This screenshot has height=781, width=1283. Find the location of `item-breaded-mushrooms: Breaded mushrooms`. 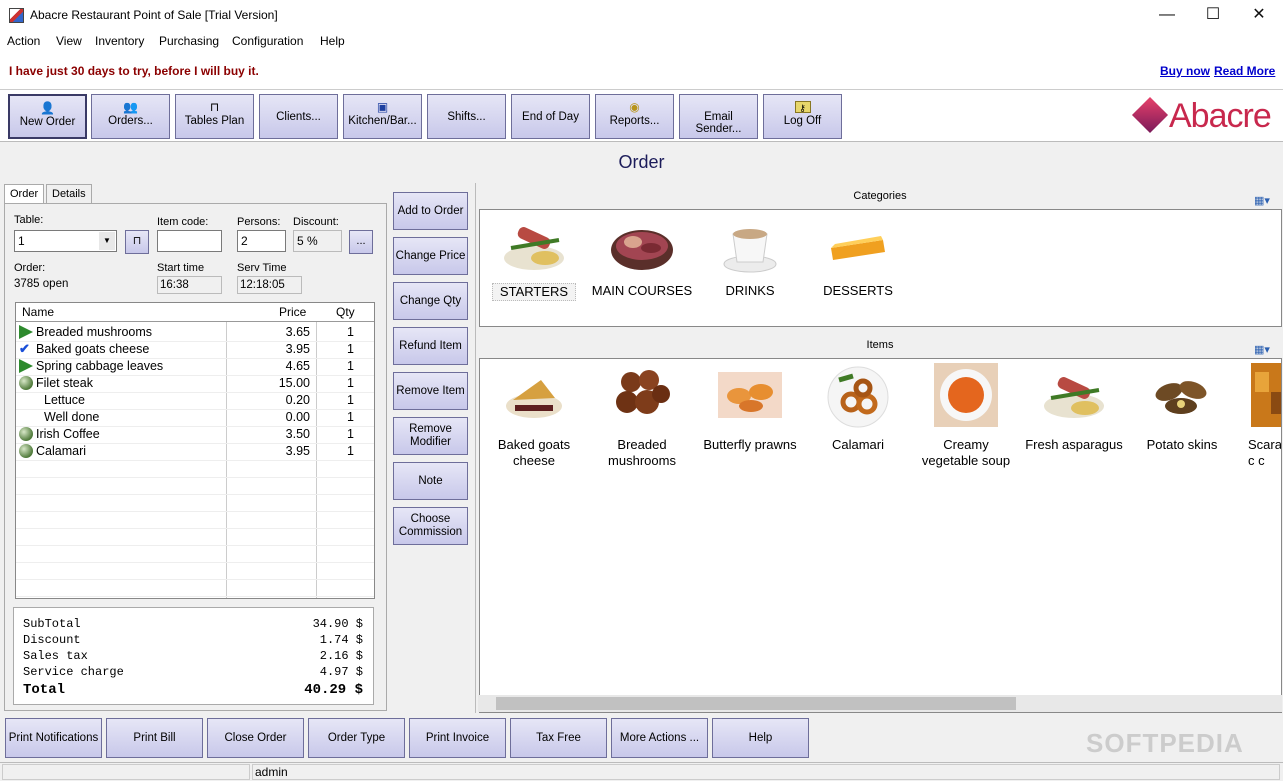

item-breaded-mushrooms: Breaded mushrooms is located at coordinates (642, 415).